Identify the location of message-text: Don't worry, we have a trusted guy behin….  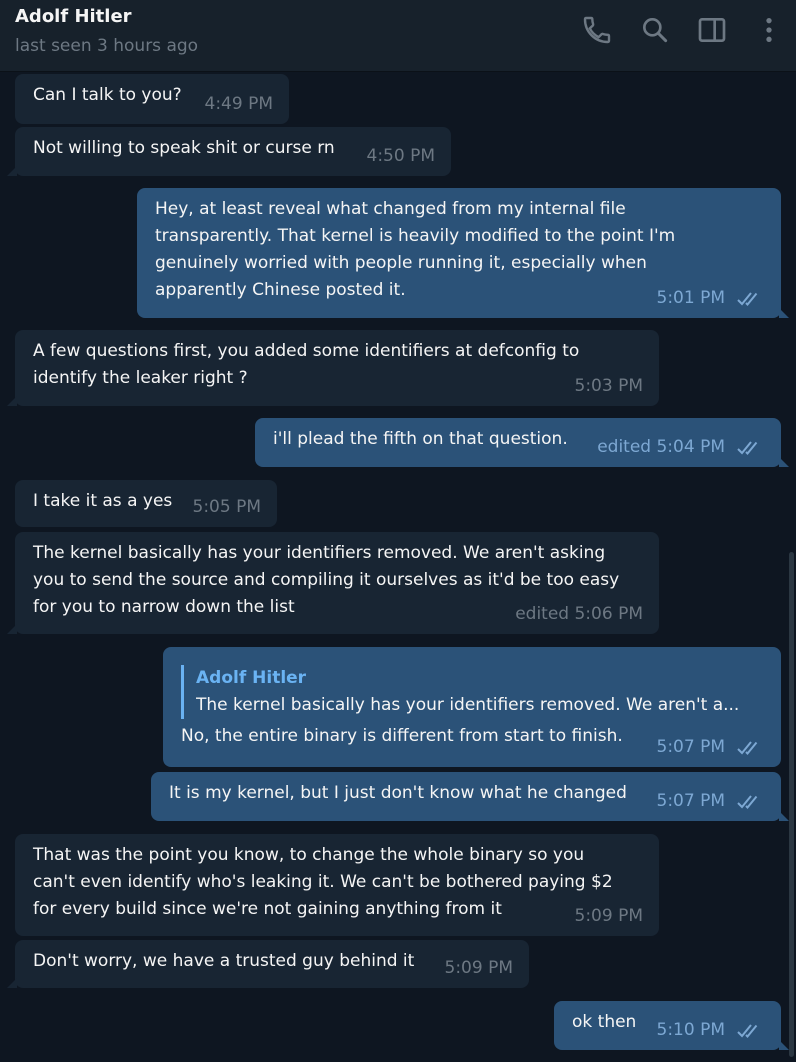
(224, 961).